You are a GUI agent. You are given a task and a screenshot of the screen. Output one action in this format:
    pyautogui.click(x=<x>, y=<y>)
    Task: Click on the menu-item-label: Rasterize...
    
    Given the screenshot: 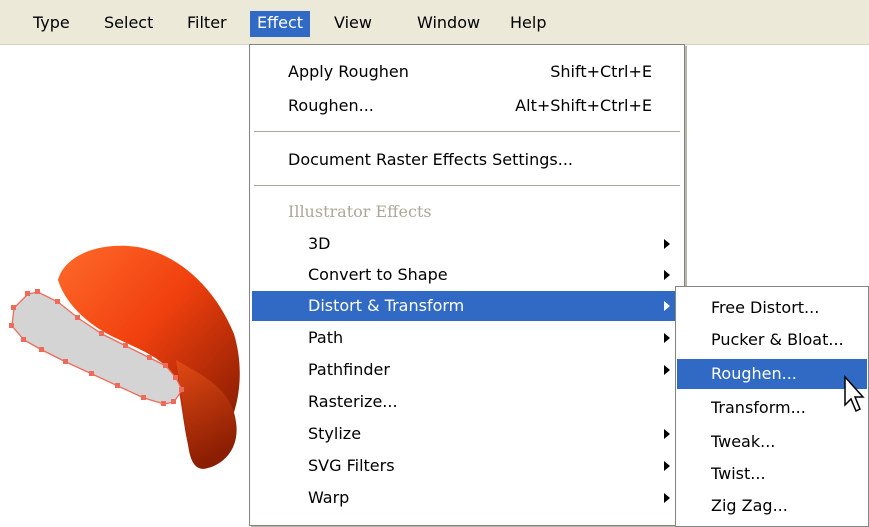 What is the action you would take?
    pyautogui.click(x=353, y=401)
    